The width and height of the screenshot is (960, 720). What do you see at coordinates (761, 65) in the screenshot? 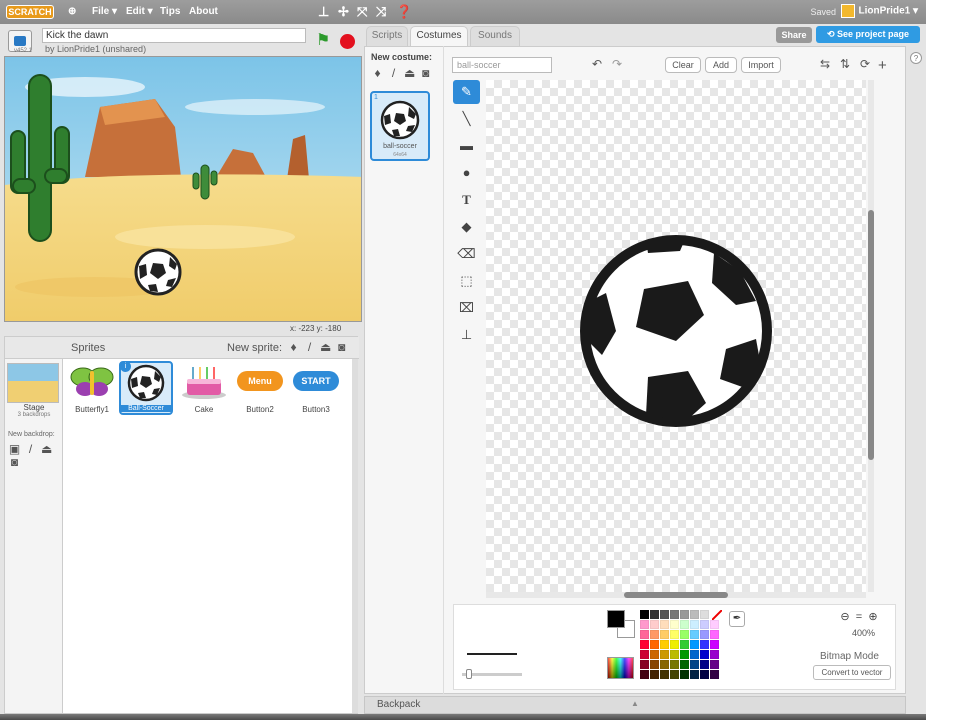
I see `import-button: Import` at bounding box center [761, 65].